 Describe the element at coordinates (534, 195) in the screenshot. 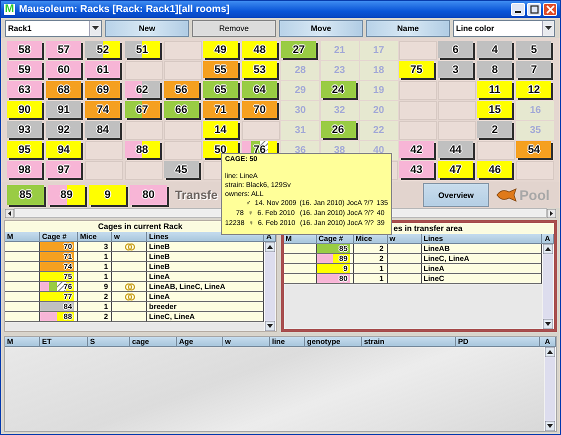

I see `pool-label: Pool` at that location.